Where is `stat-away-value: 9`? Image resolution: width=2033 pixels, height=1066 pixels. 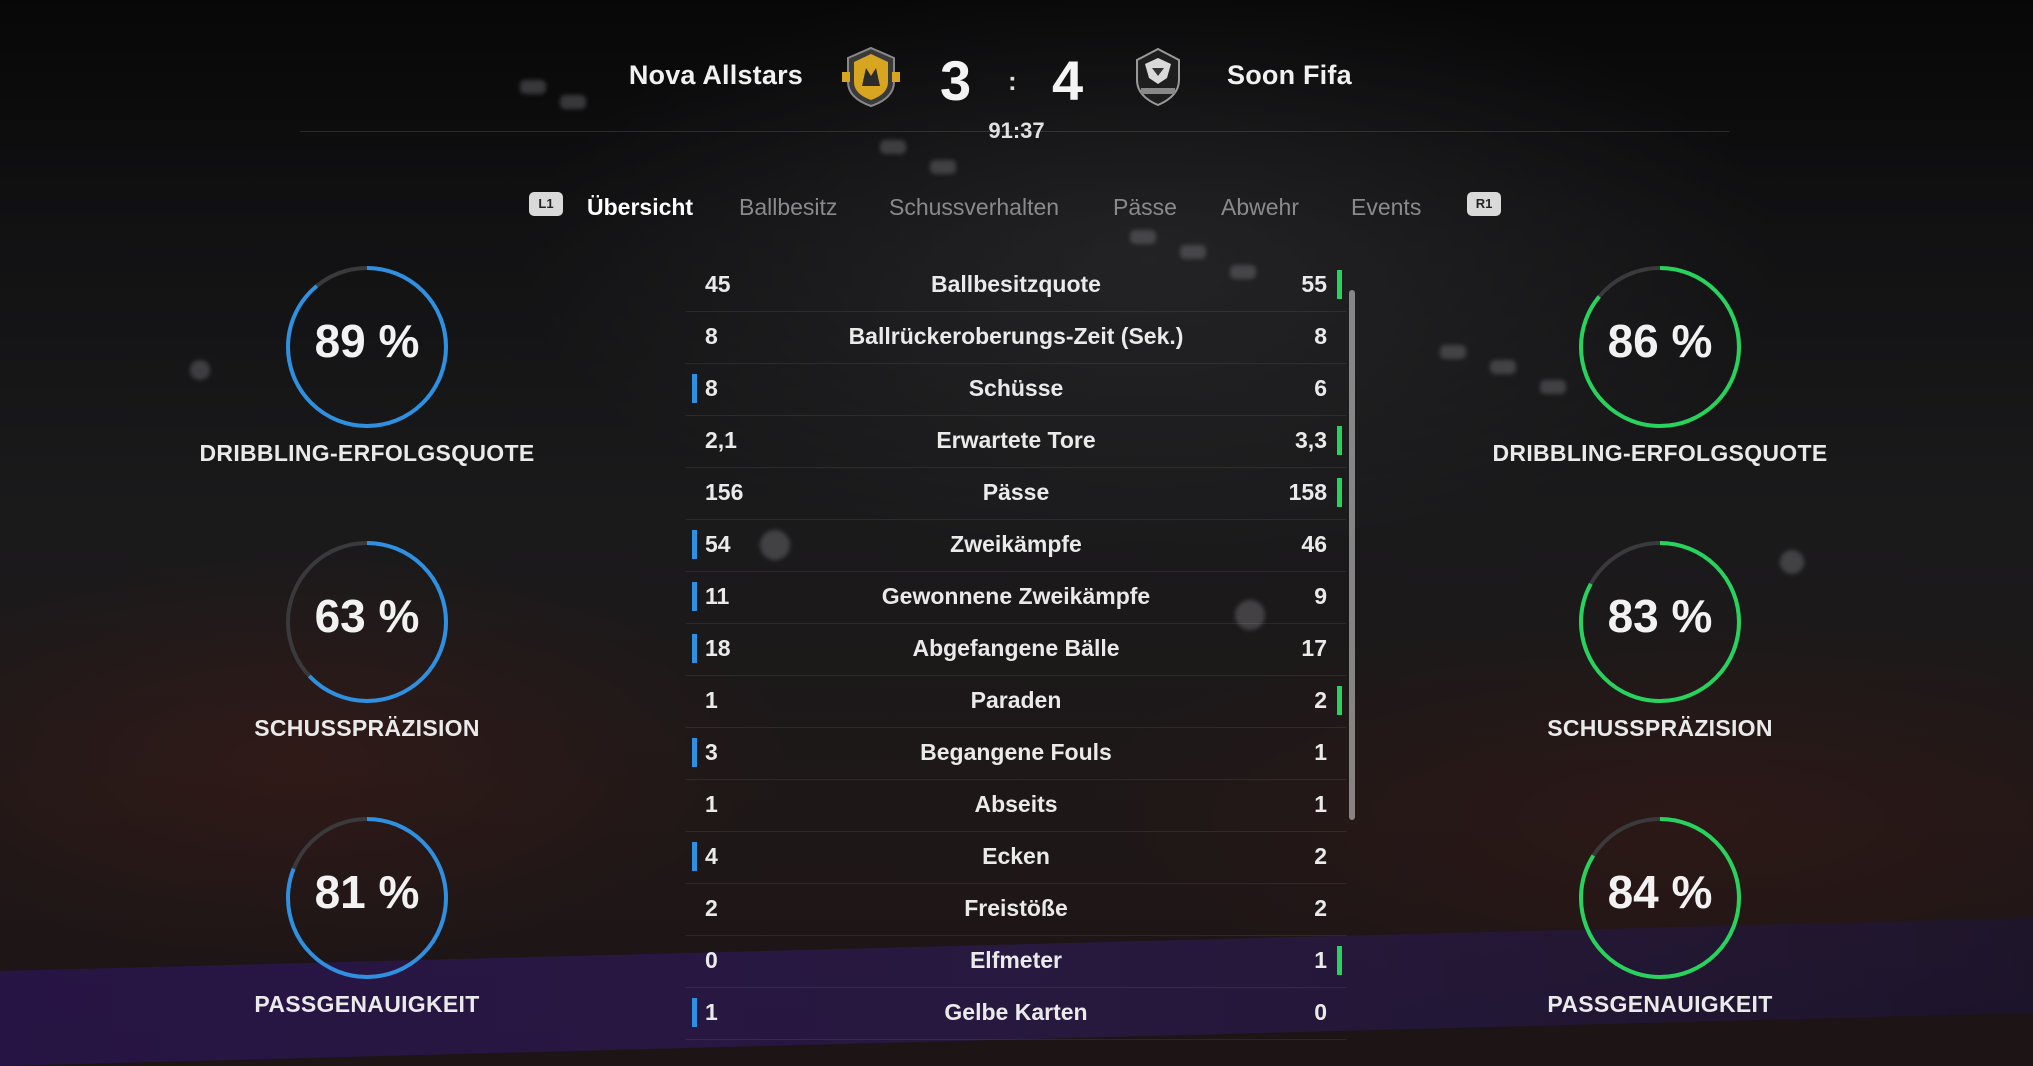 stat-away-value: 9 is located at coordinates (1320, 596).